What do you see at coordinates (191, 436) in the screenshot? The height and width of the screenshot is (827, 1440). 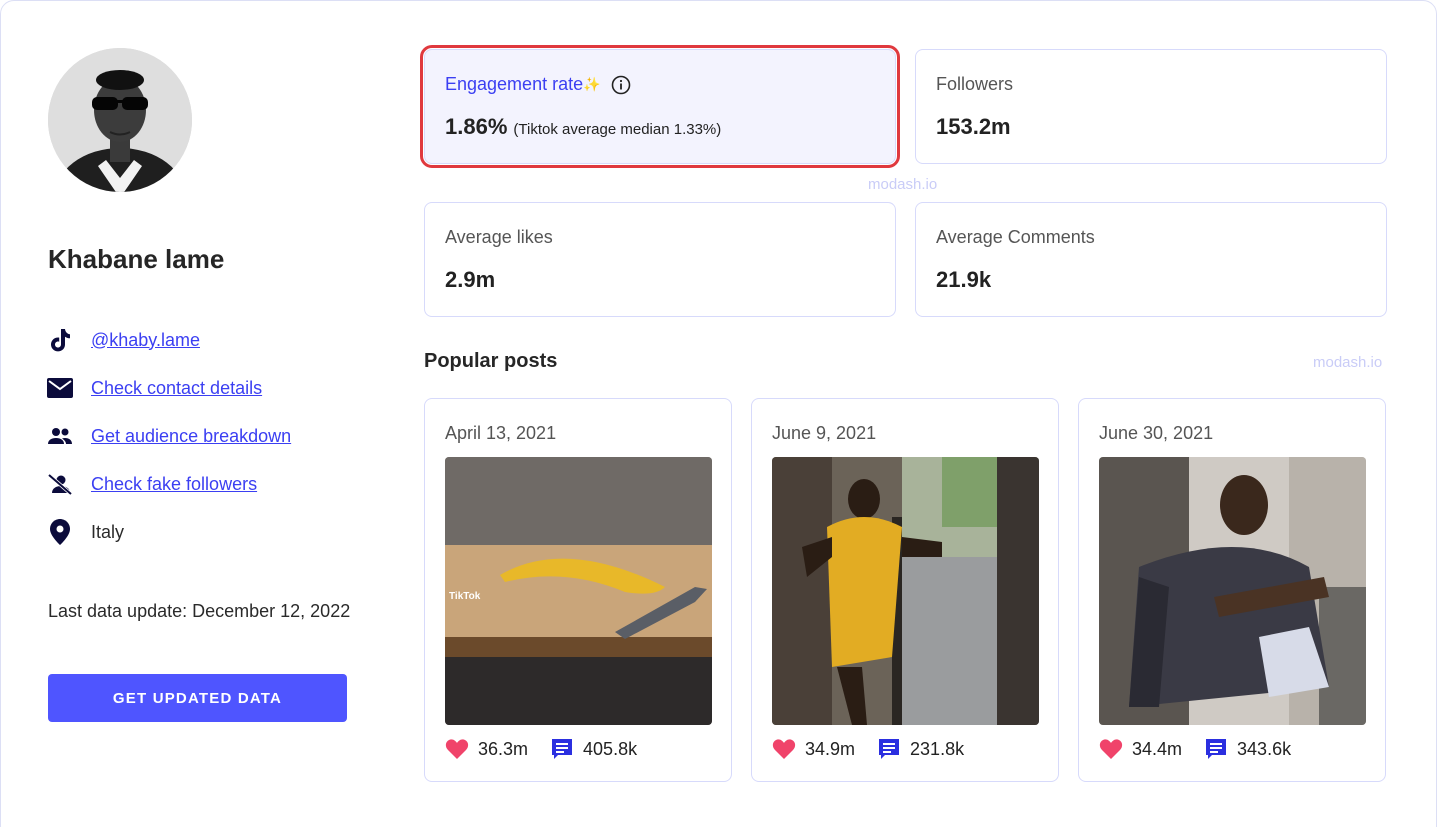 I see `audience-breakdown-link: Get audience breakdown` at bounding box center [191, 436].